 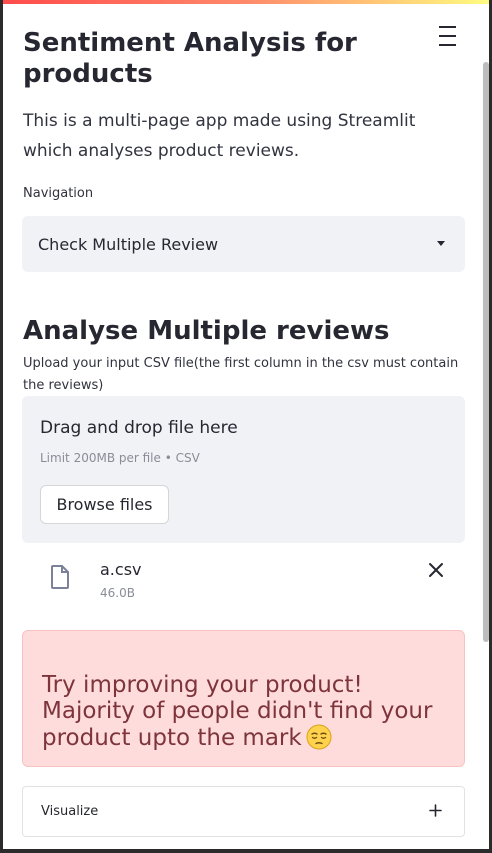 I want to click on file-name: a.csv, so click(x=121, y=569).